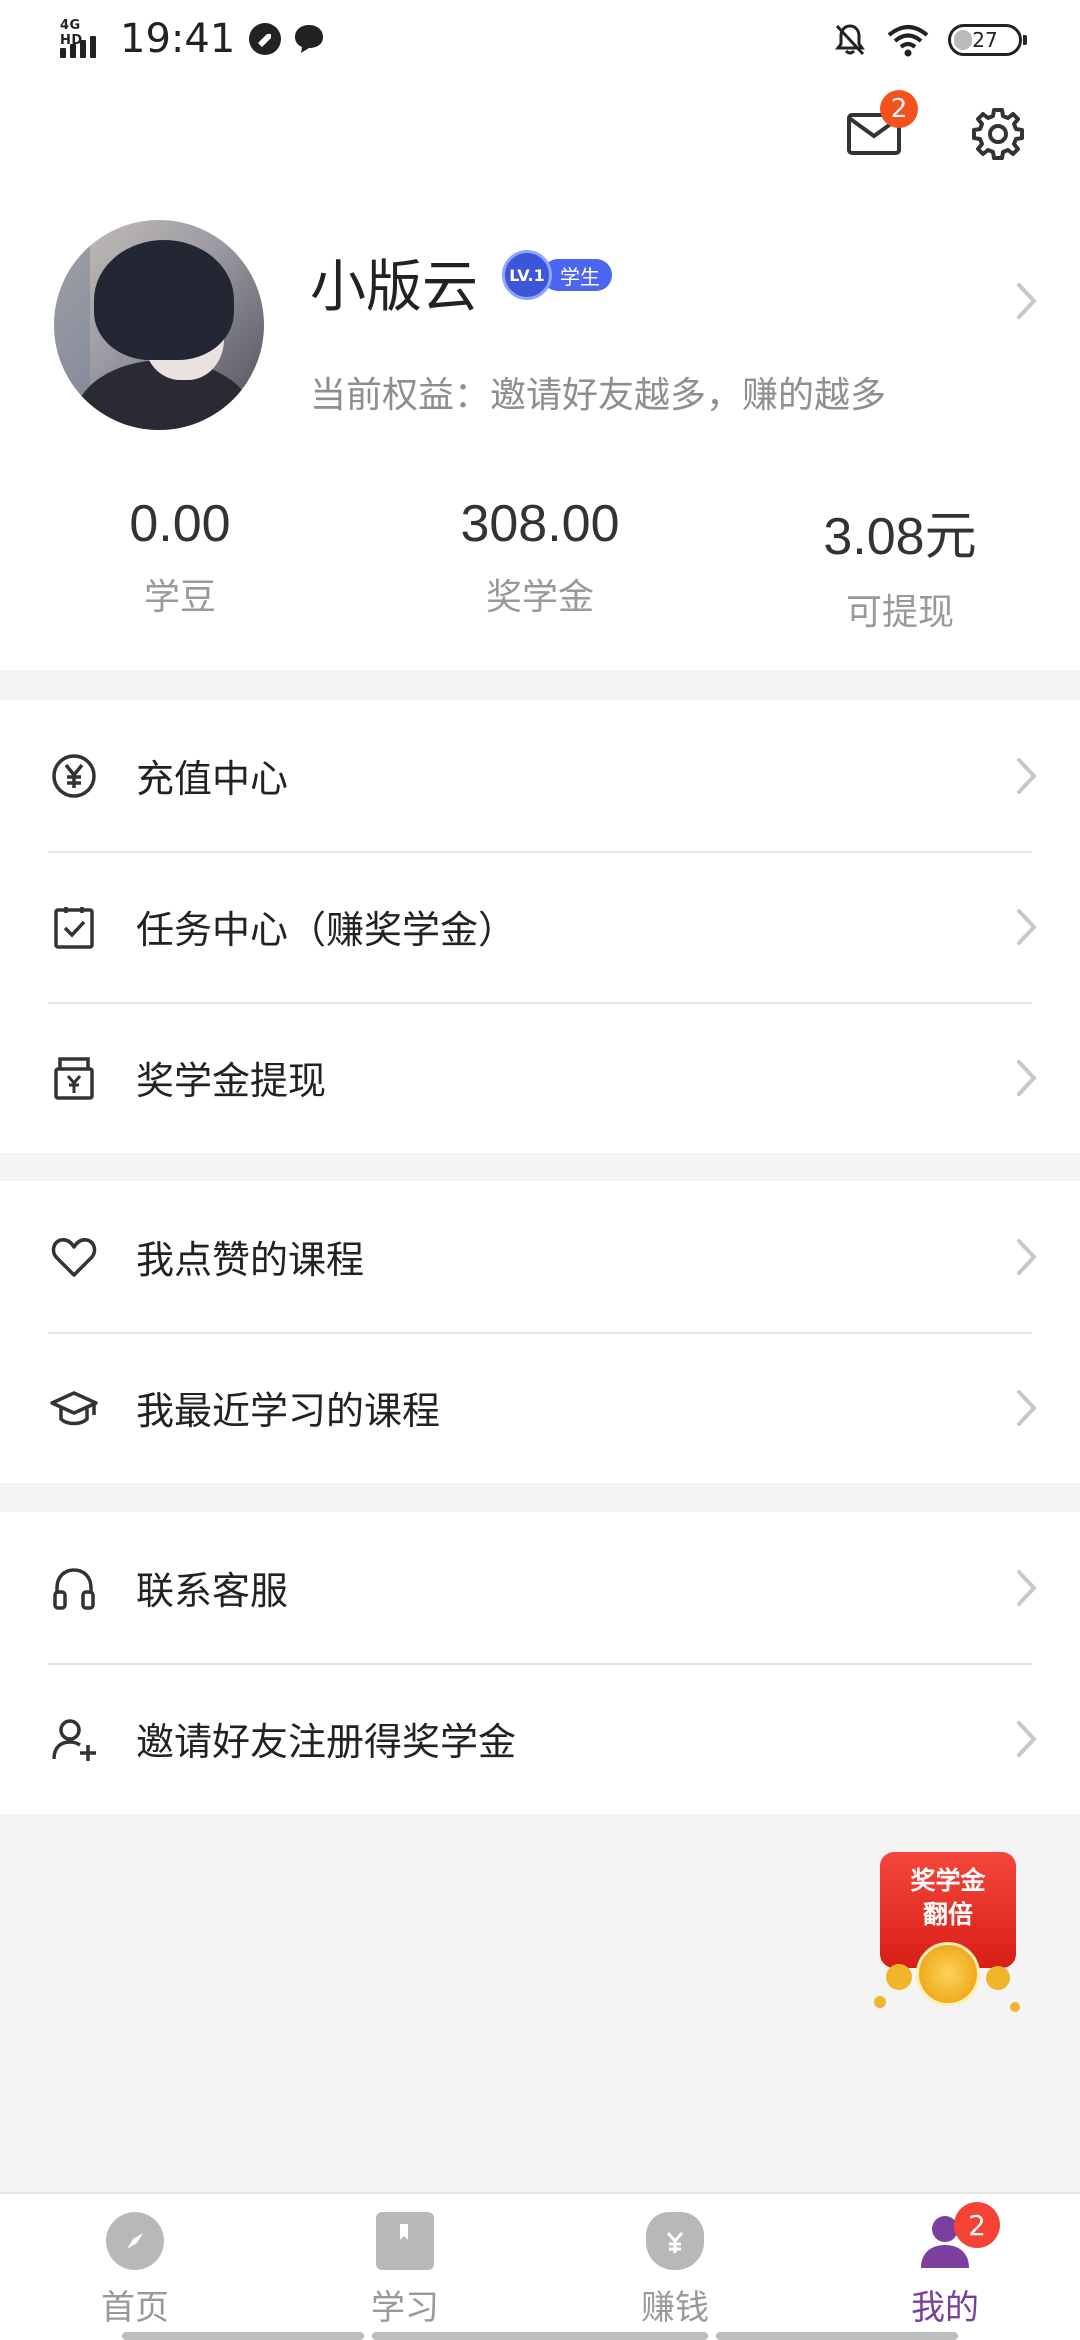 The height and width of the screenshot is (2340, 1080). What do you see at coordinates (985, 40) in the screenshot?
I see `battery-text: 27` at bounding box center [985, 40].